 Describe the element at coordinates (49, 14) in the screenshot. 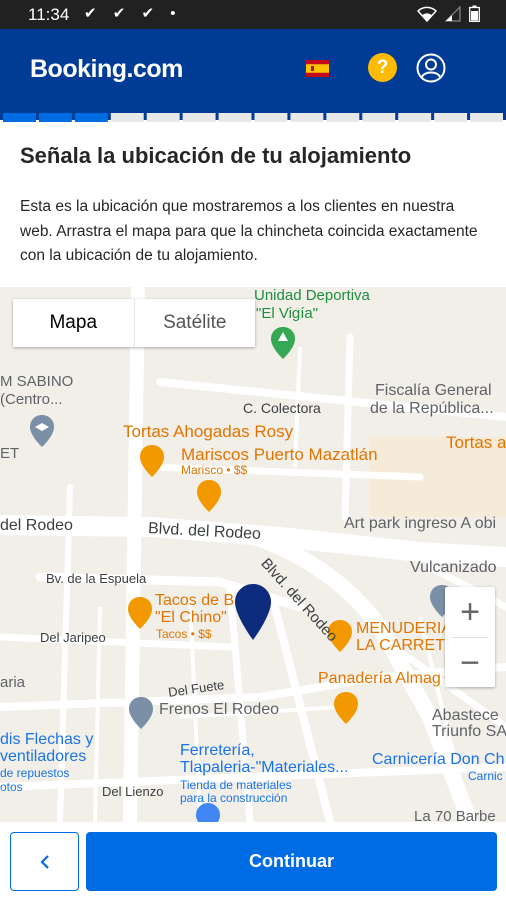

I see `status-time: 11:34` at that location.